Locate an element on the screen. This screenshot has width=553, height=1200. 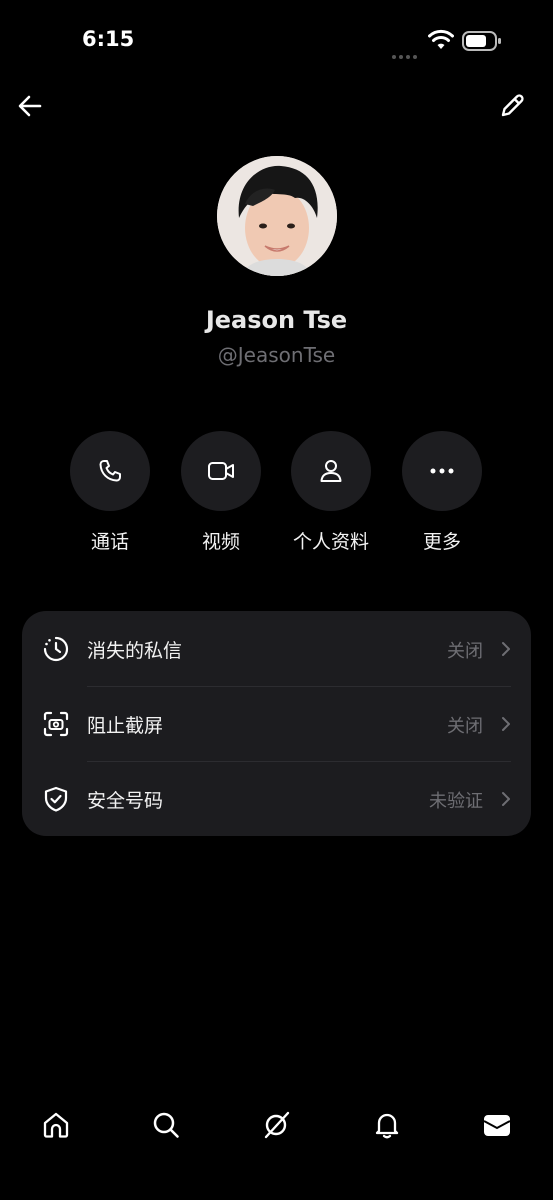
profile-label: 个人资料 is located at coordinates (330, 542).